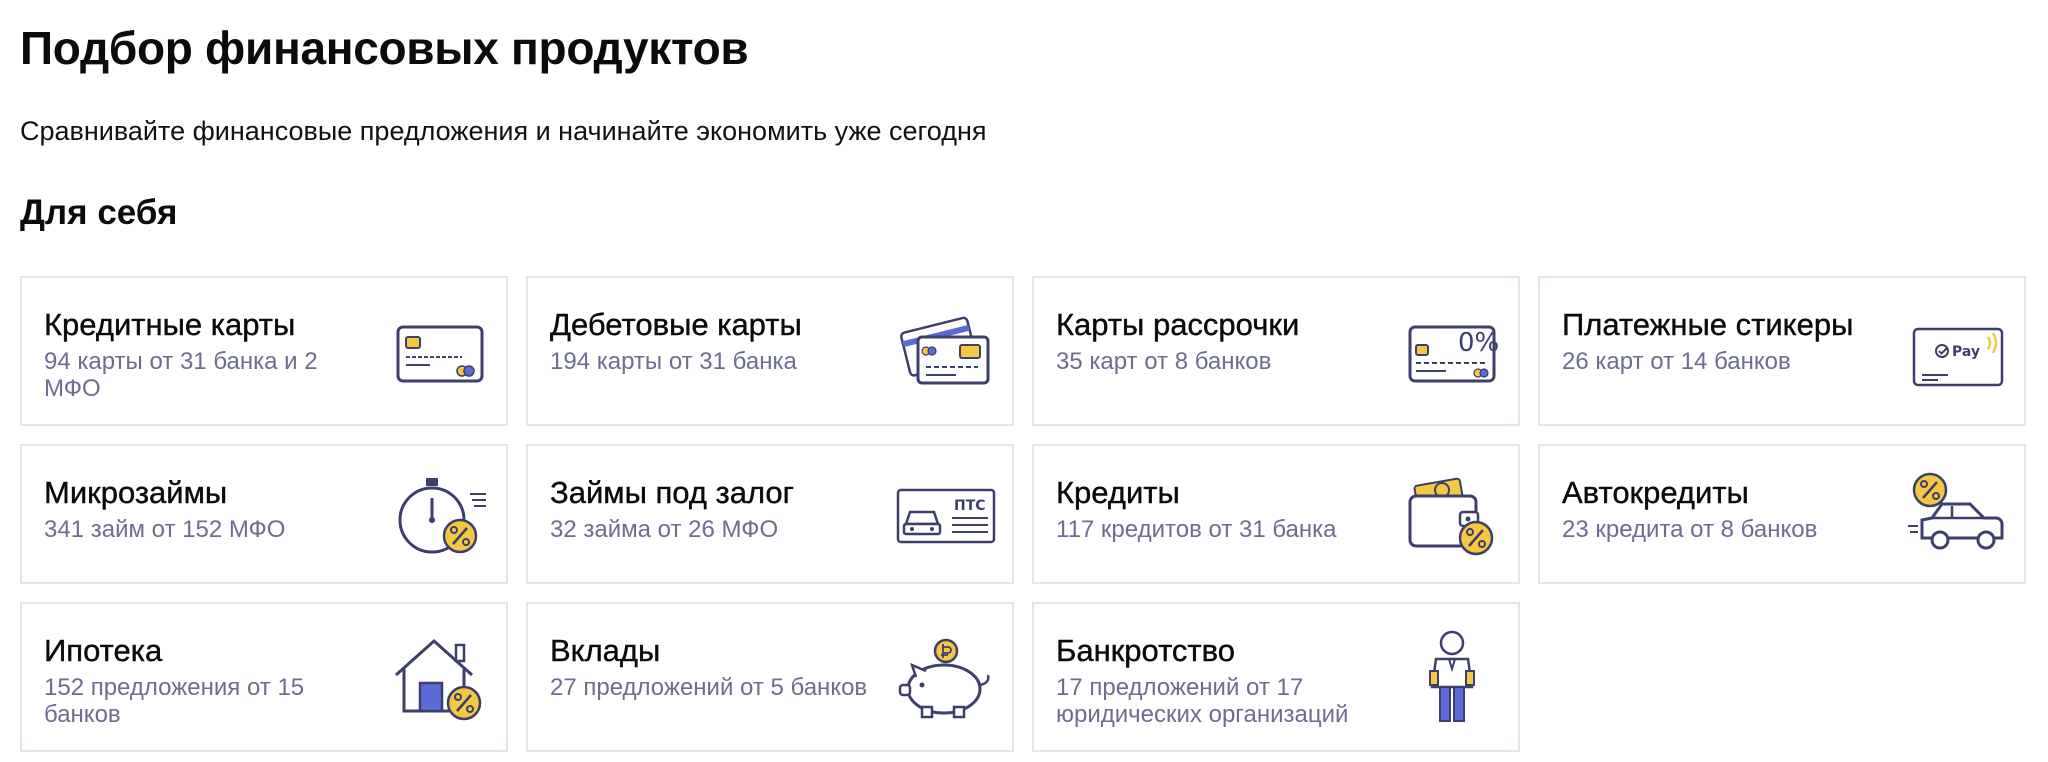 Image resolution: width=2048 pixels, height=762 pixels. I want to click on installment-card-icon: 0%, so click(1452, 351).